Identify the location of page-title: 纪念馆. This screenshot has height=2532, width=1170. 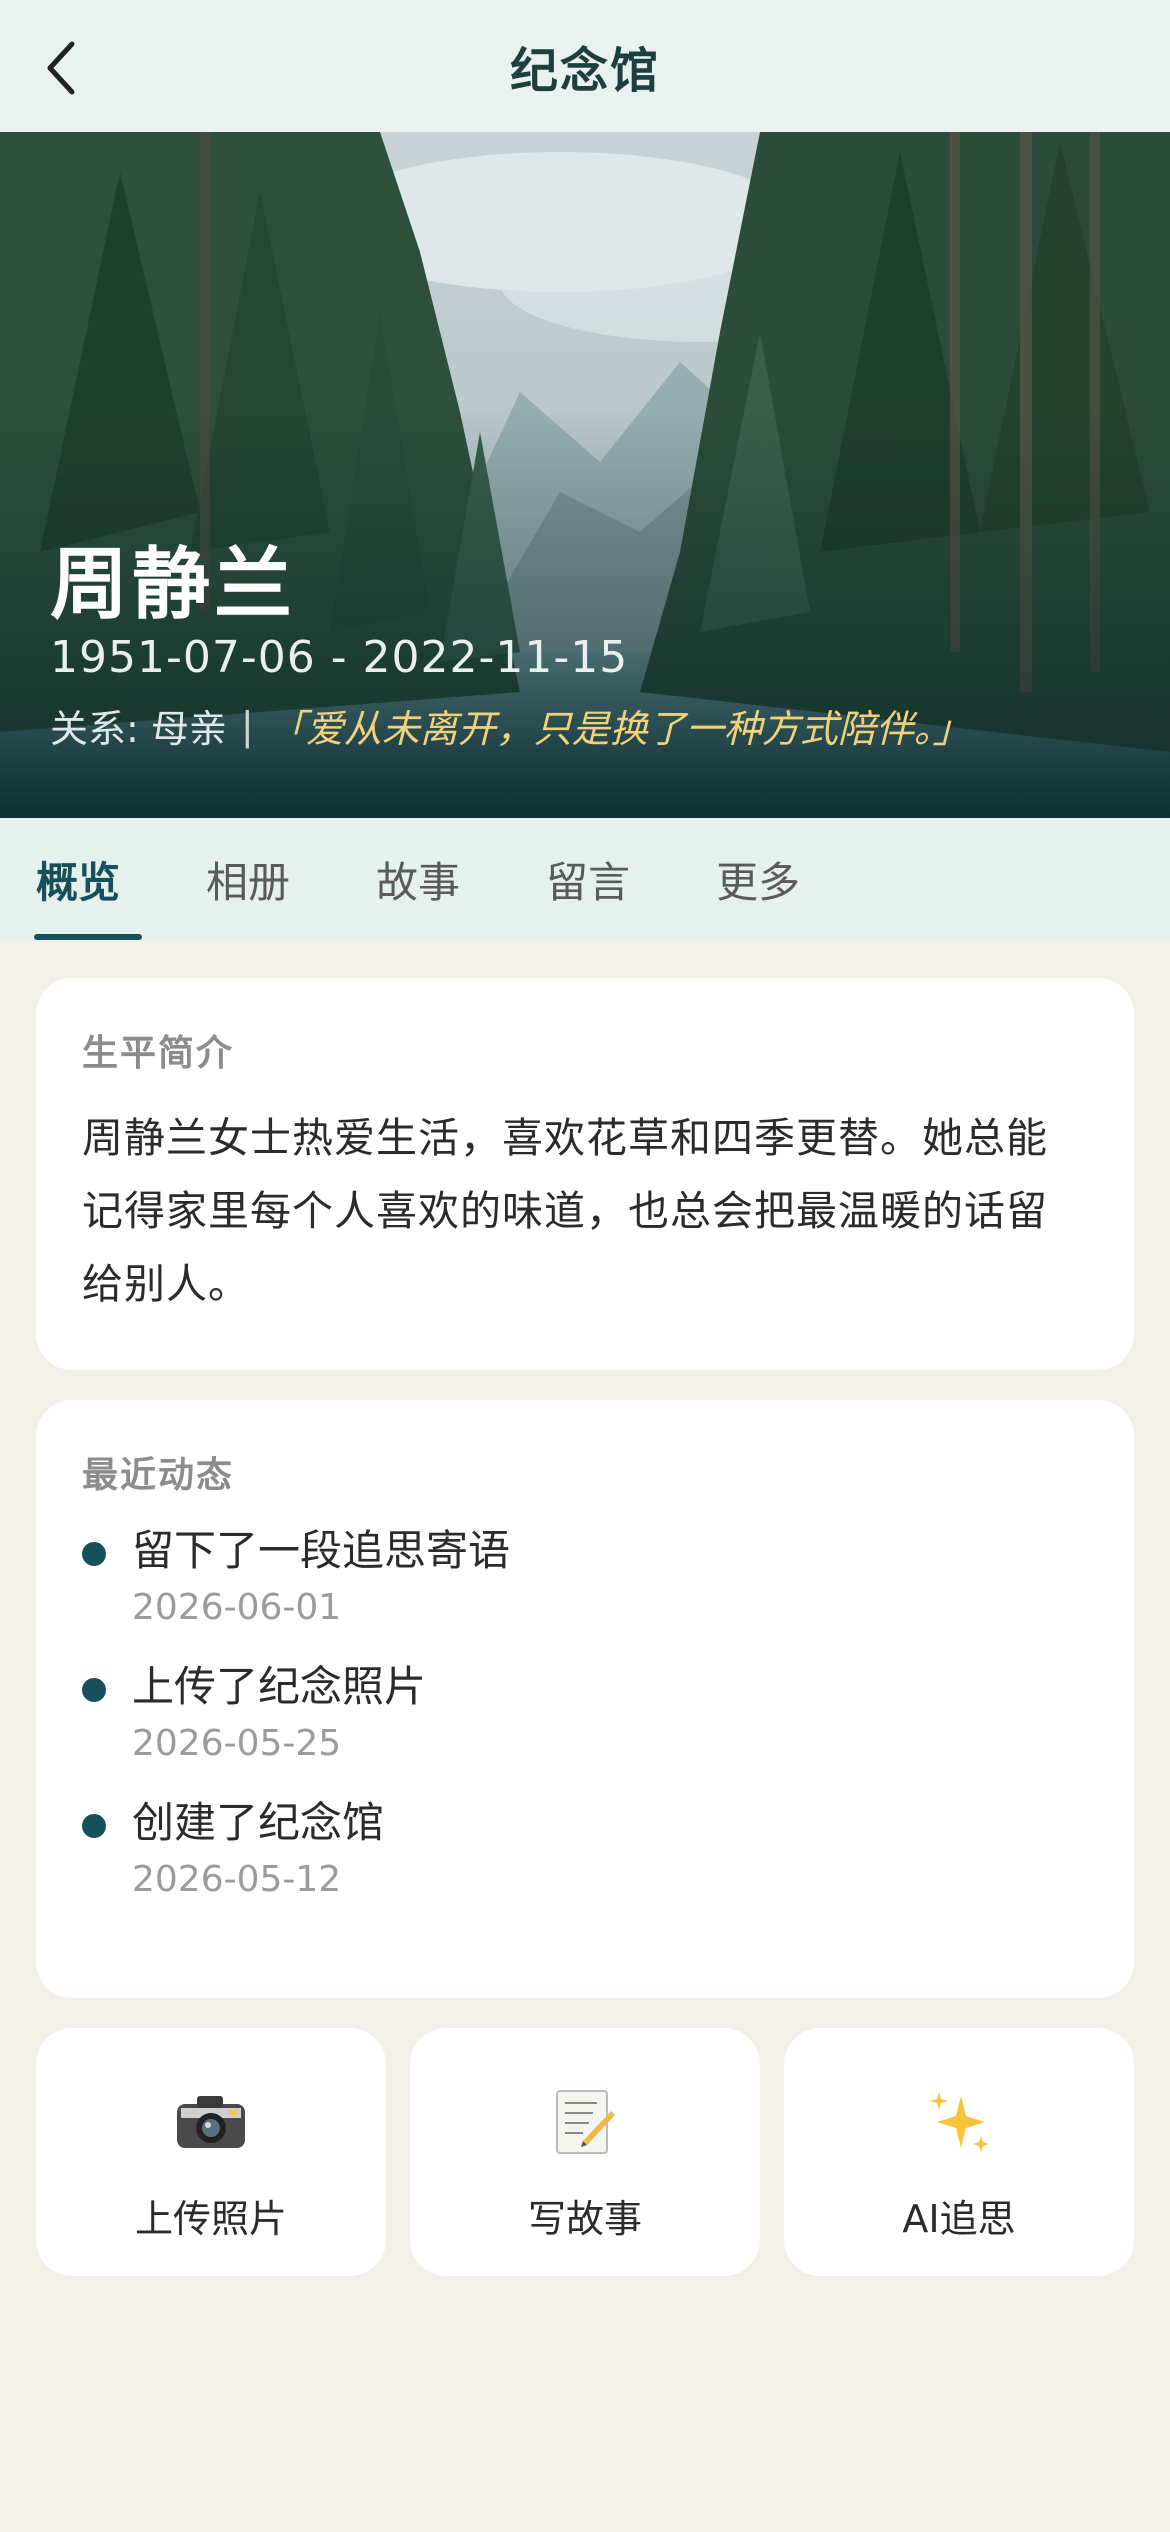
(584, 71).